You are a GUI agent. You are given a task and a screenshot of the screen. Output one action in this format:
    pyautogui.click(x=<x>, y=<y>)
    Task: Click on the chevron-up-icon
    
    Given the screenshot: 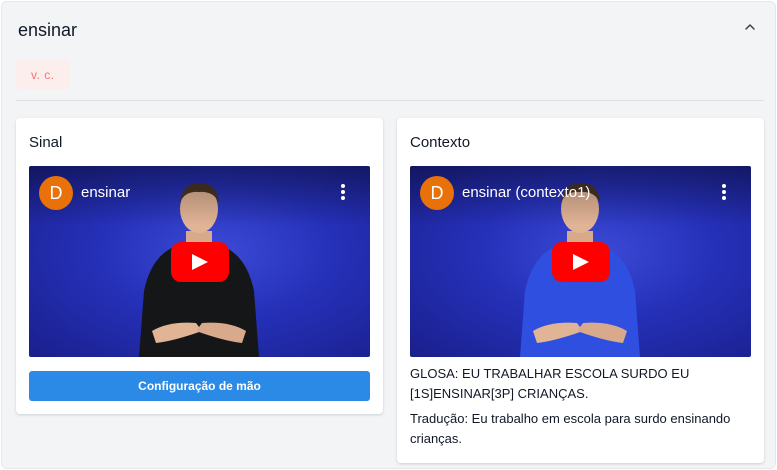 What is the action you would take?
    pyautogui.click(x=750, y=27)
    